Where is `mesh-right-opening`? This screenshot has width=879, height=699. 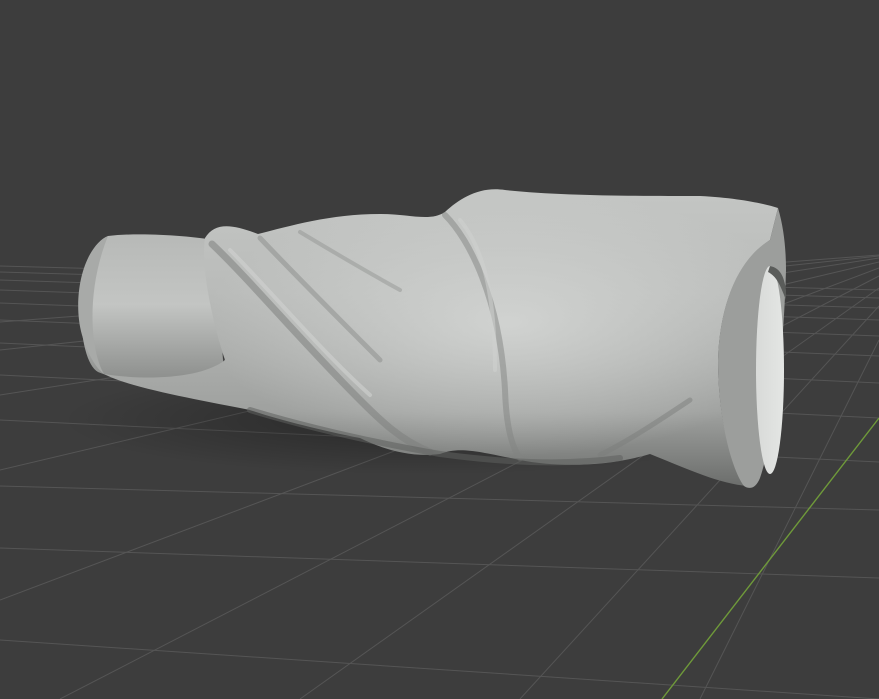 mesh-right-opening is located at coordinates (770, 370).